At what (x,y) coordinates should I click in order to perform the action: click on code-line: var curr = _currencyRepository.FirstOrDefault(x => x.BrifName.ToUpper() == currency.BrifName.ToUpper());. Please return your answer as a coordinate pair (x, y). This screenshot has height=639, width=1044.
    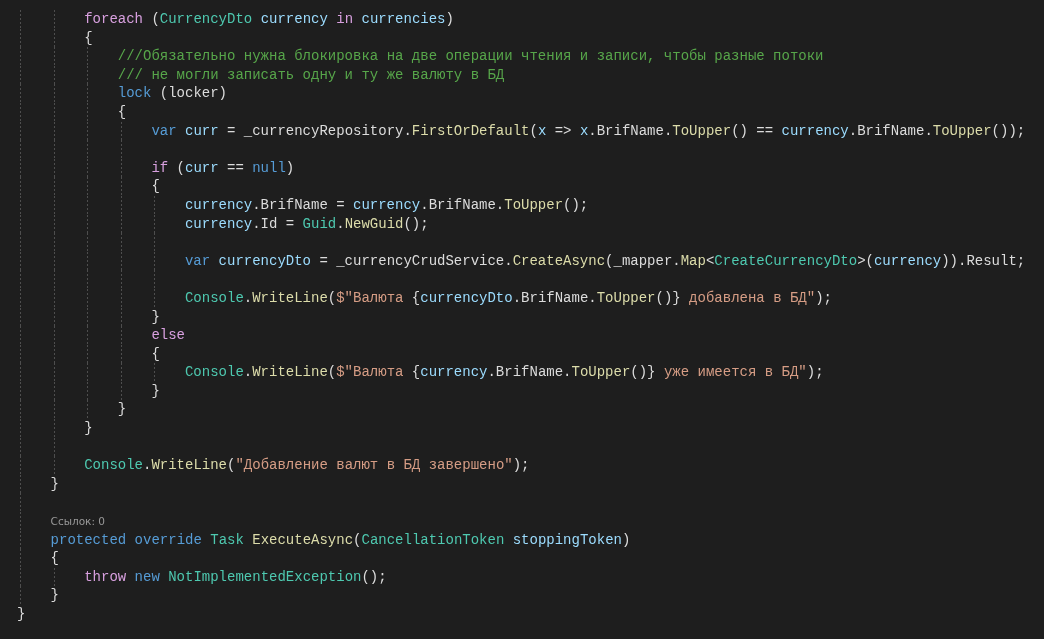
    Looking at the image, I should click on (588, 131).